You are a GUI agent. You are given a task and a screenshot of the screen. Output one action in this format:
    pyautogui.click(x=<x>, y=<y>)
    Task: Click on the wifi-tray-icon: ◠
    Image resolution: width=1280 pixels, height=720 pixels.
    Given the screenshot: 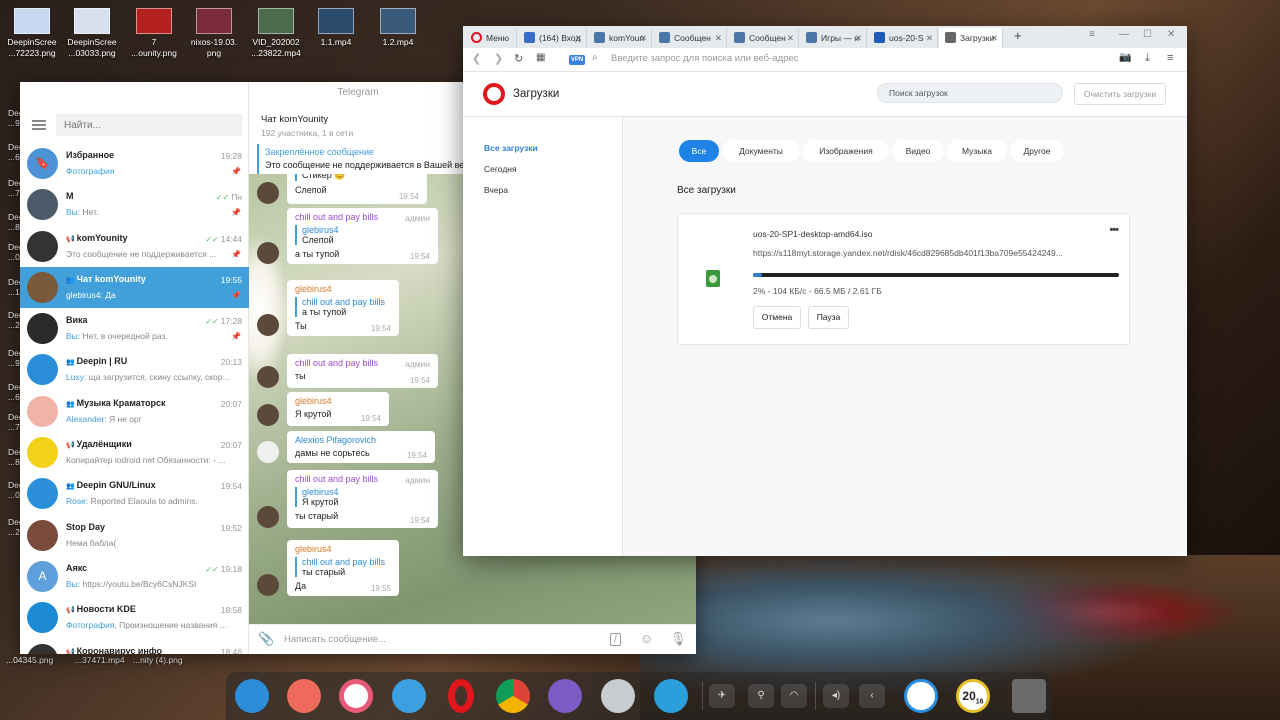 What is the action you would take?
    pyautogui.click(x=794, y=696)
    